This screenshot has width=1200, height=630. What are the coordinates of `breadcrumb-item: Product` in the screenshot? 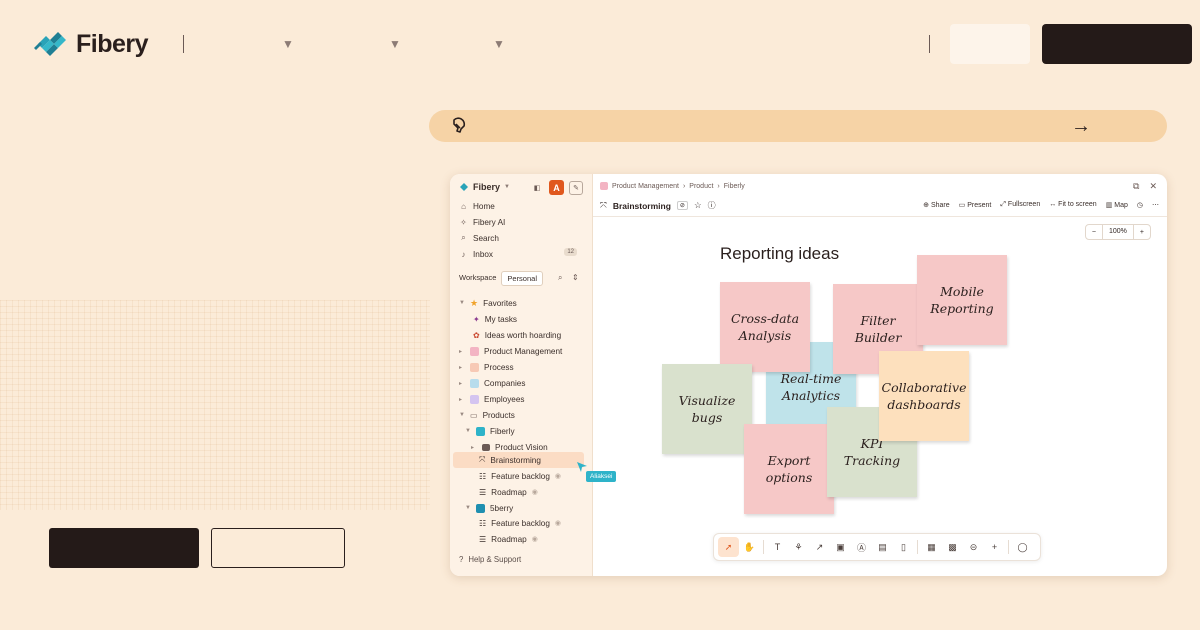 It's located at (701, 186).